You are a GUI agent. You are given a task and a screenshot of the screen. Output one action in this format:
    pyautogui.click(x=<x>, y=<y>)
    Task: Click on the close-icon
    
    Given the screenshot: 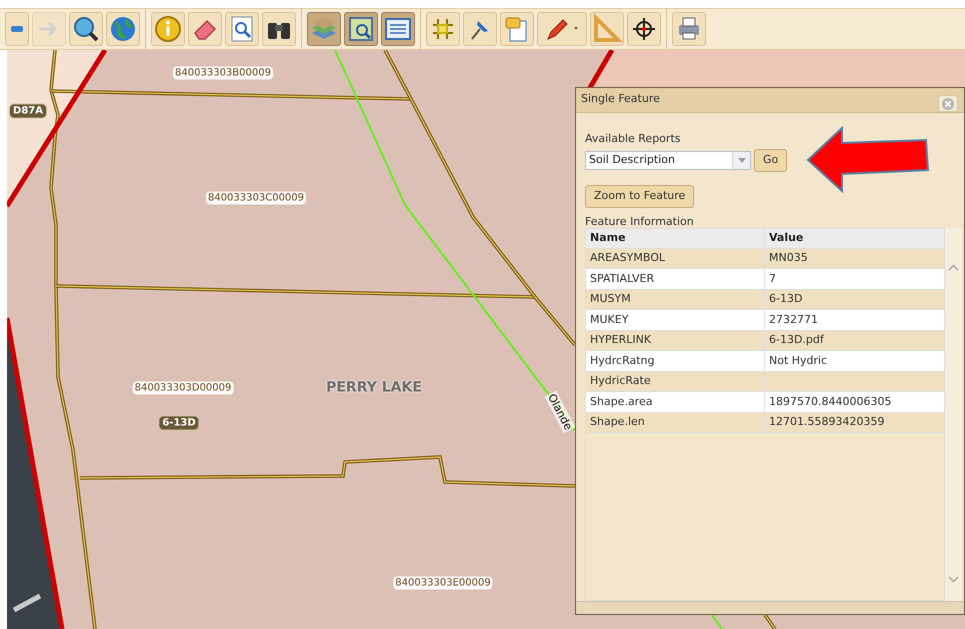 What is the action you would take?
    pyautogui.click(x=948, y=104)
    